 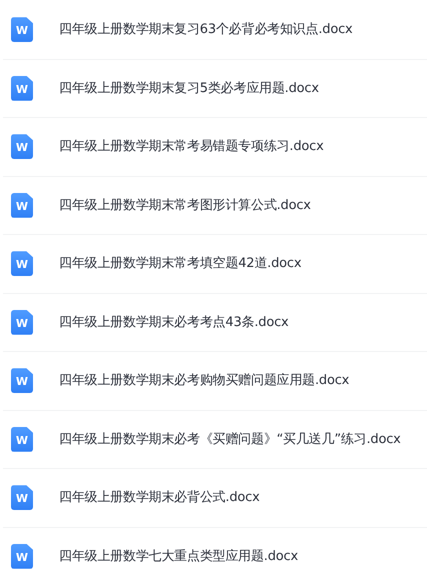 What do you see at coordinates (180, 264) in the screenshot?
I see `file-name: 四年级上册数学期末常考填空题42道.docx` at bounding box center [180, 264].